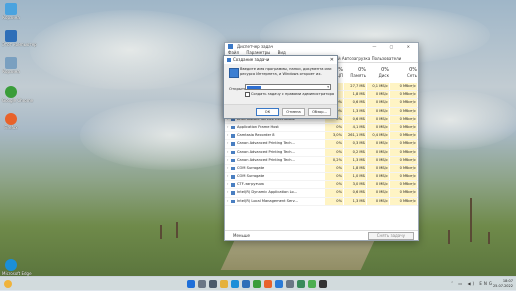  I want to click on clock-date: 25.07.2022, so click(502, 285).